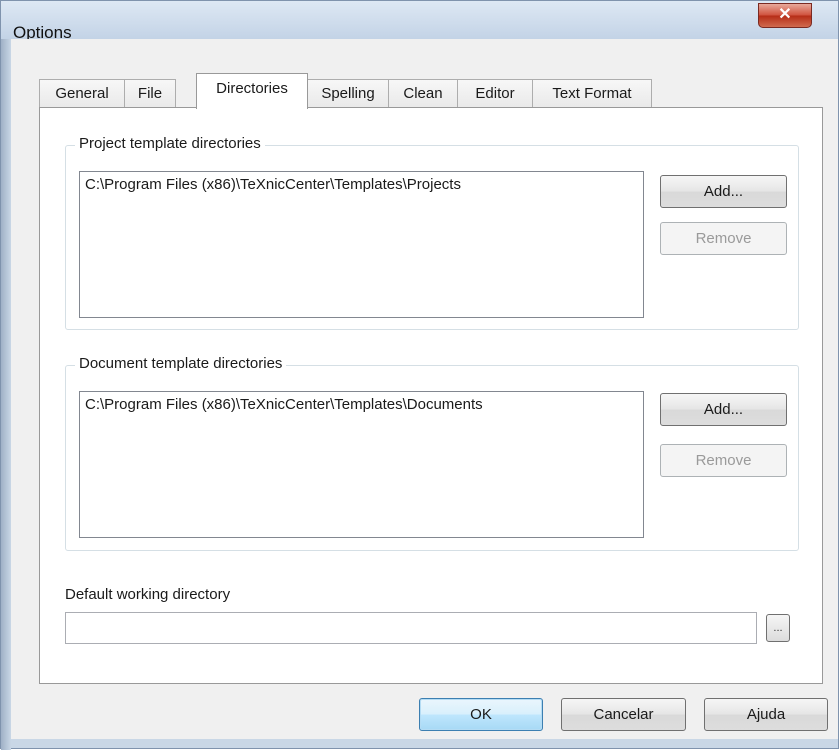  I want to click on tab-label: Clean, so click(423, 93).